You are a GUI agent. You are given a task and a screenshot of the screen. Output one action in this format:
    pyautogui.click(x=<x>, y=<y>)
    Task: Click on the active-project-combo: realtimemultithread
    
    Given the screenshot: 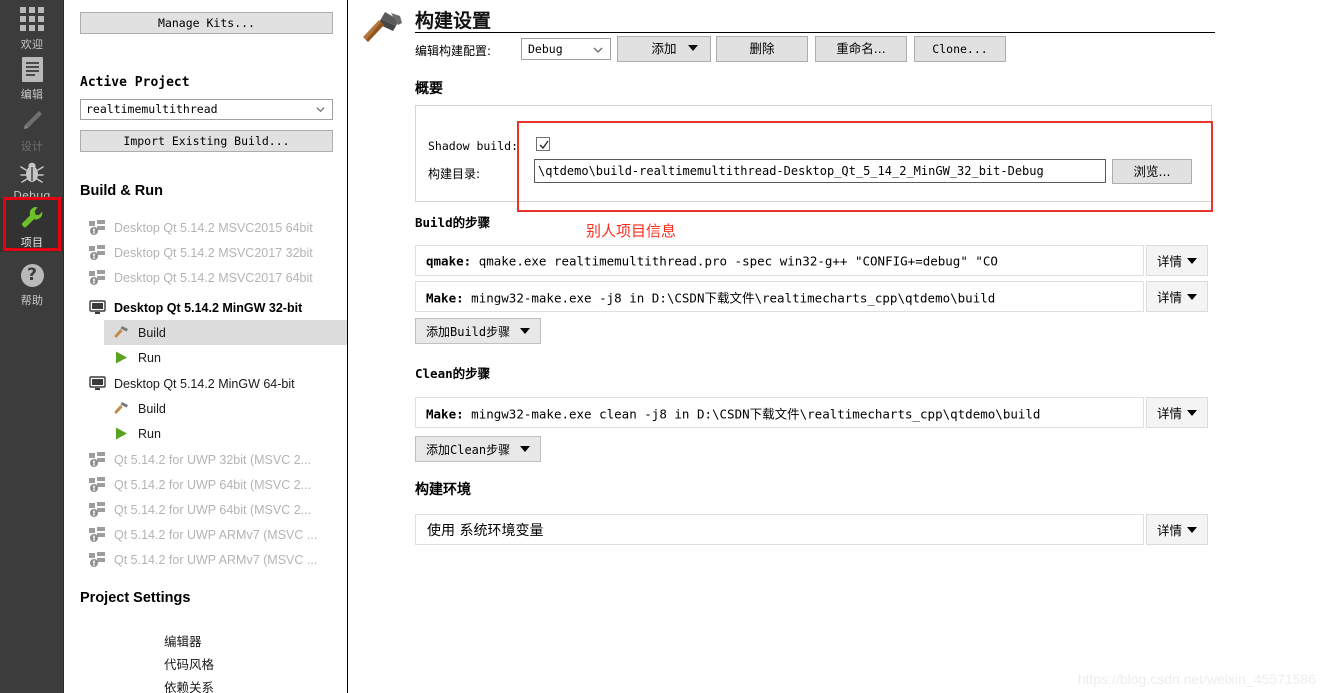 What is the action you would take?
    pyautogui.click(x=206, y=109)
    